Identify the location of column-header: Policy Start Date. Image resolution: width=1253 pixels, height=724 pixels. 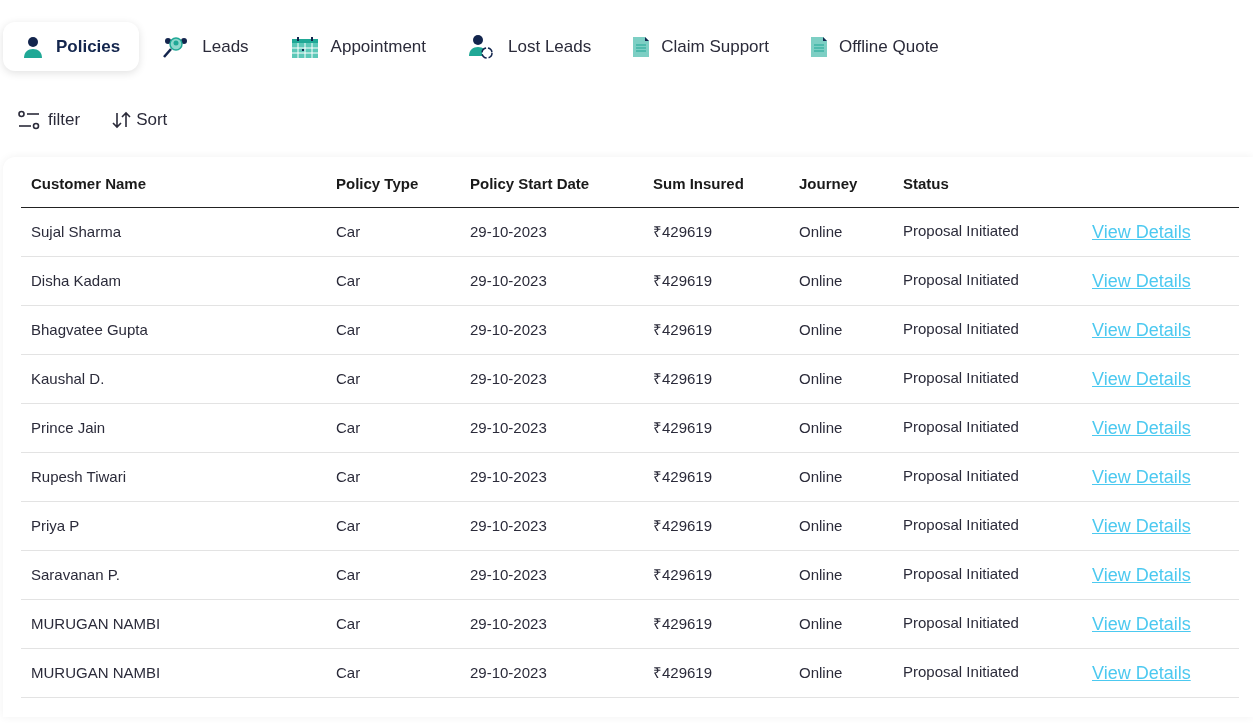
(551, 190).